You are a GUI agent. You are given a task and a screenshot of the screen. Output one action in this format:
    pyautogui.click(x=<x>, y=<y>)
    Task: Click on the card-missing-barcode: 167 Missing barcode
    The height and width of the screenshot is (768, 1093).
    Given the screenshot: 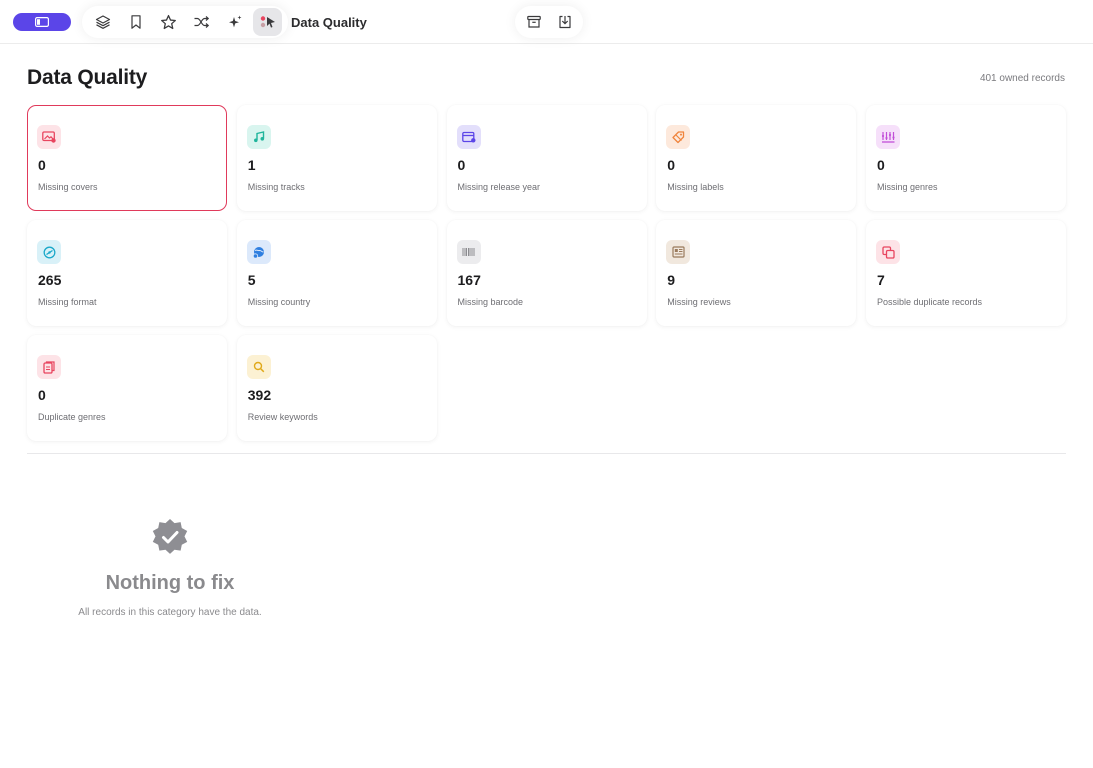 What is the action you would take?
    pyautogui.click(x=546, y=273)
    